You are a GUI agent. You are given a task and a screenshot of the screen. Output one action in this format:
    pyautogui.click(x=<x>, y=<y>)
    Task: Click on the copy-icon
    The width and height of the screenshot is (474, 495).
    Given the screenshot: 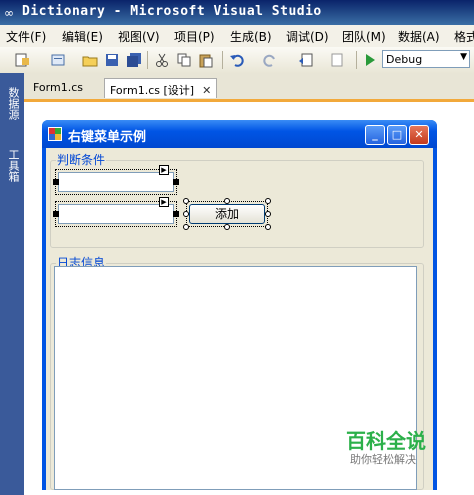 What is the action you would take?
    pyautogui.click(x=184, y=60)
    